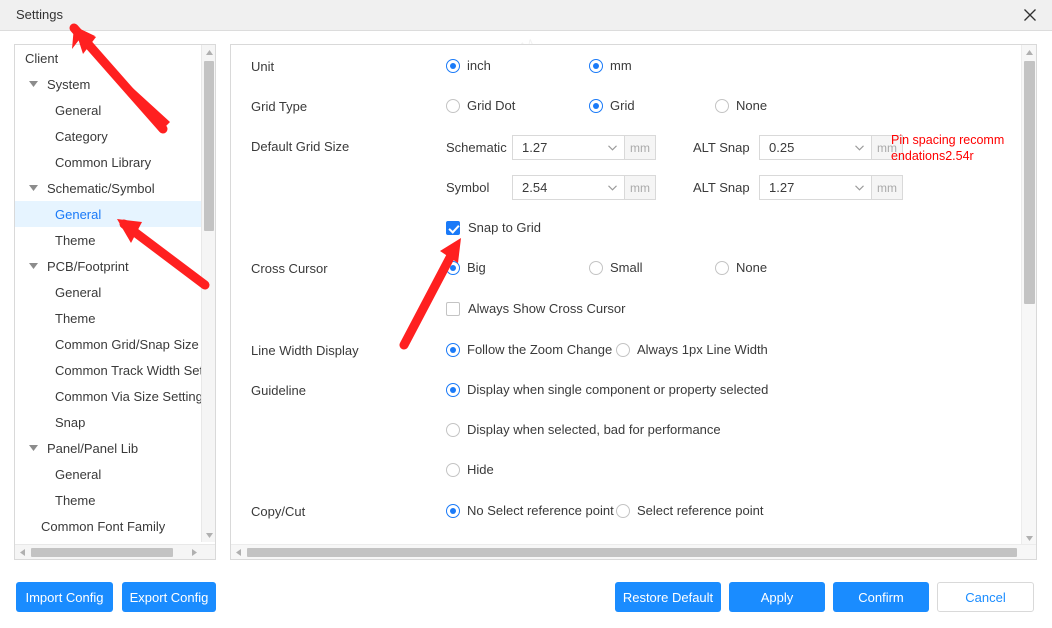 This screenshot has width=1052, height=628. What do you see at coordinates (948, 148) in the screenshot?
I see `pin-spacing-note: Pin spacing recommendations2.54r` at bounding box center [948, 148].